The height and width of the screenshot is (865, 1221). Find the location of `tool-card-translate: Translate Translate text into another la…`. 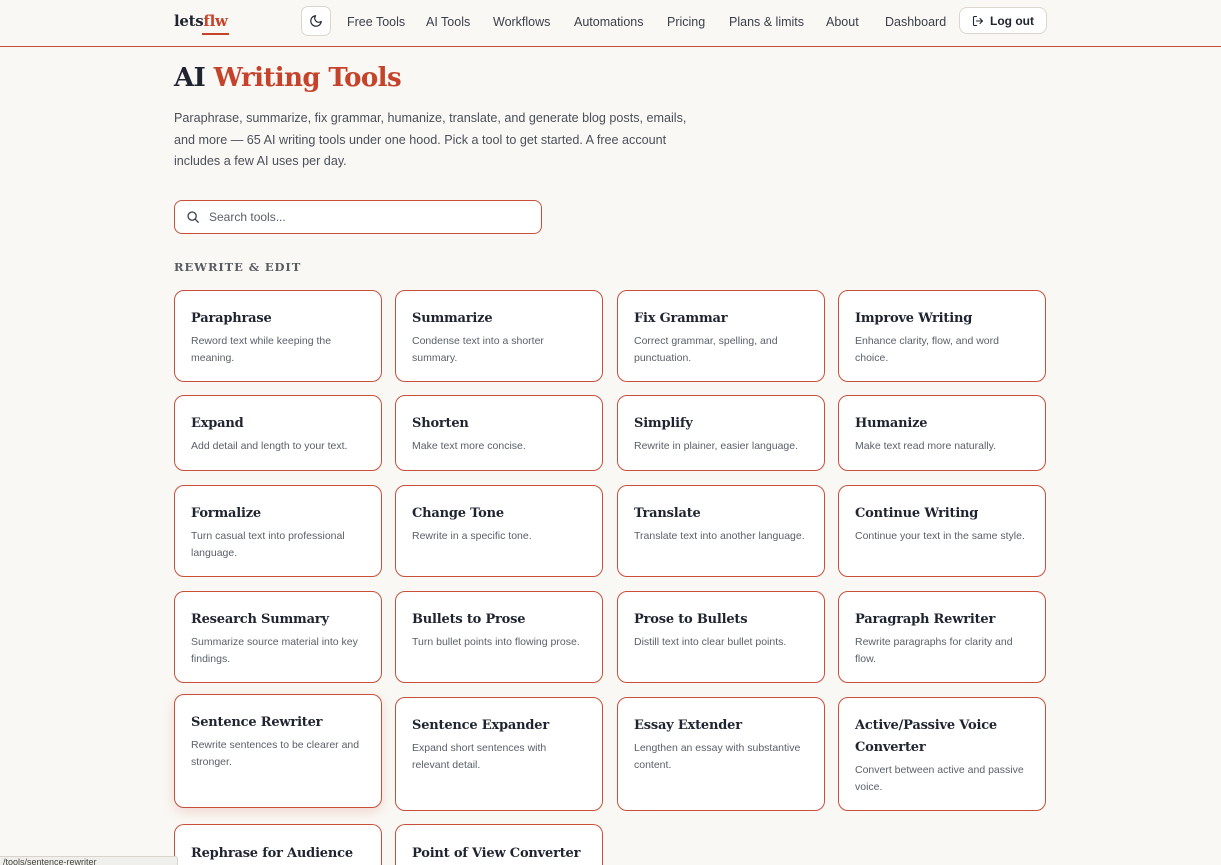

tool-card-translate: Translate Translate text into another la… is located at coordinates (721, 531).